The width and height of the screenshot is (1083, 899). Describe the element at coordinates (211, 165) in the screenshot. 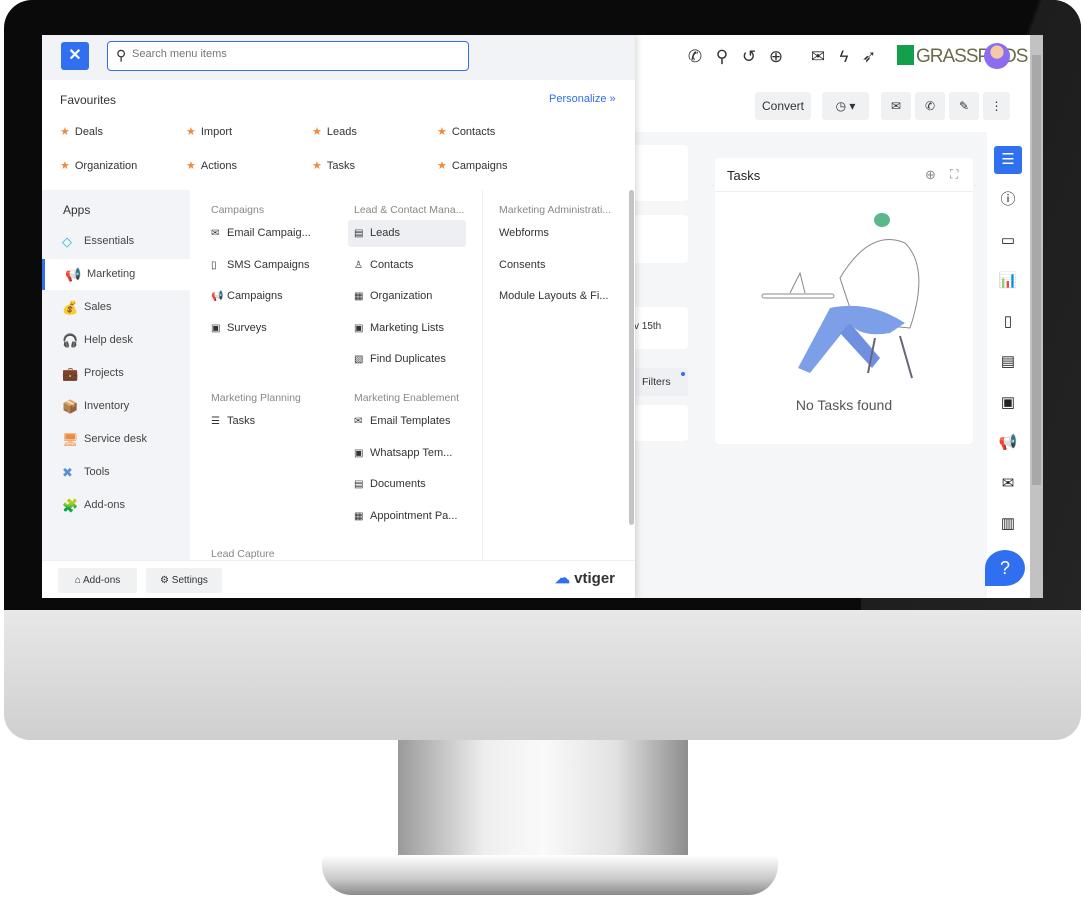

I see `favourite-item: ★ Actions` at that location.